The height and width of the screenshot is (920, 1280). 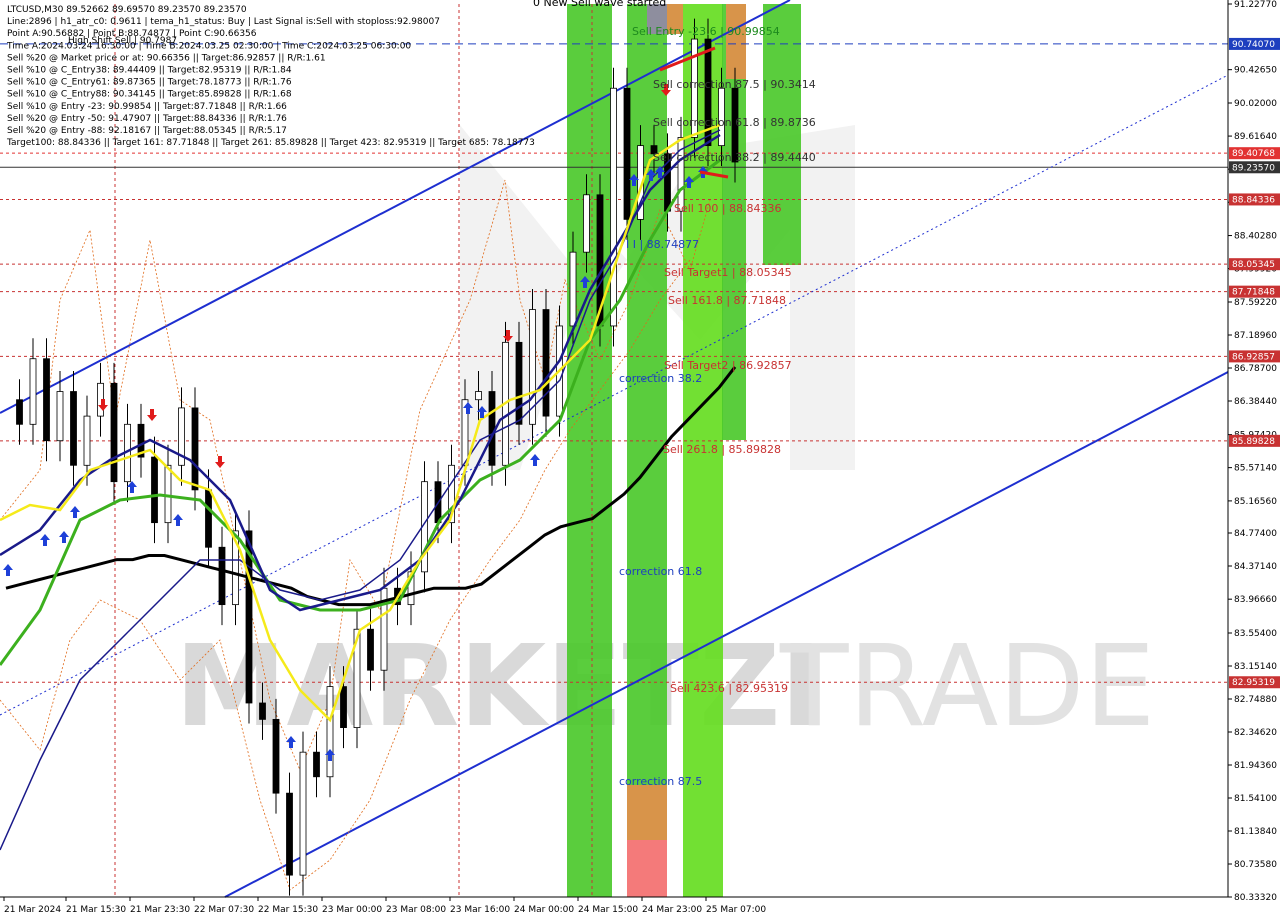 I want to click on price-tag-label: 82.95319, so click(x=1253, y=683).